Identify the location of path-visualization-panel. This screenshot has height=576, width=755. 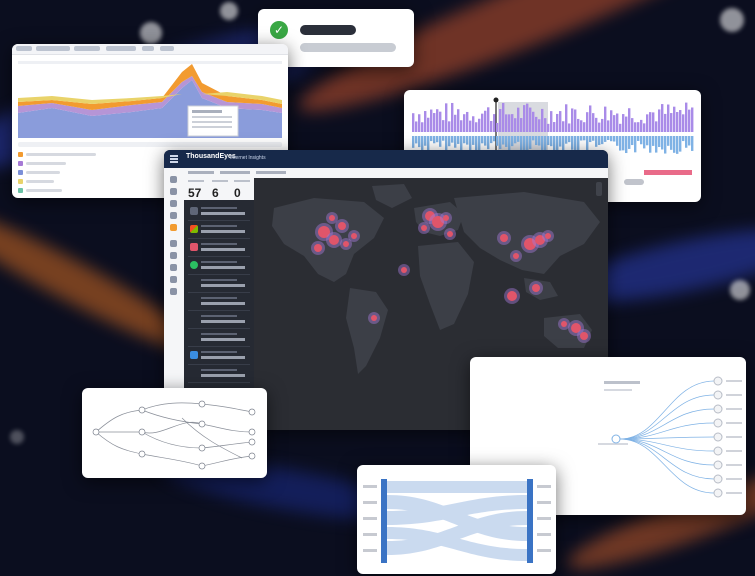
(174, 433).